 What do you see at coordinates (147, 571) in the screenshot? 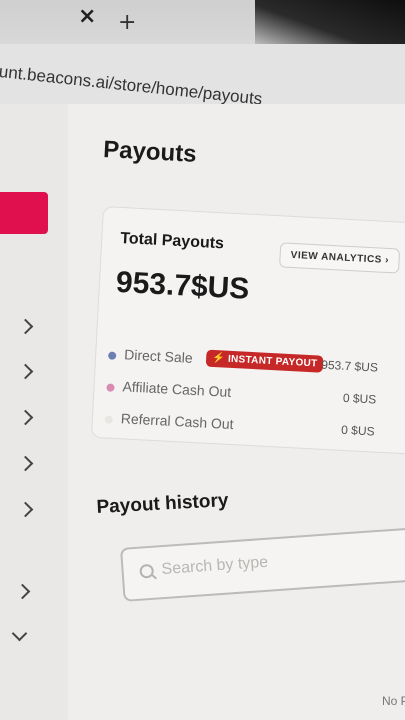
I see `search-icon` at bounding box center [147, 571].